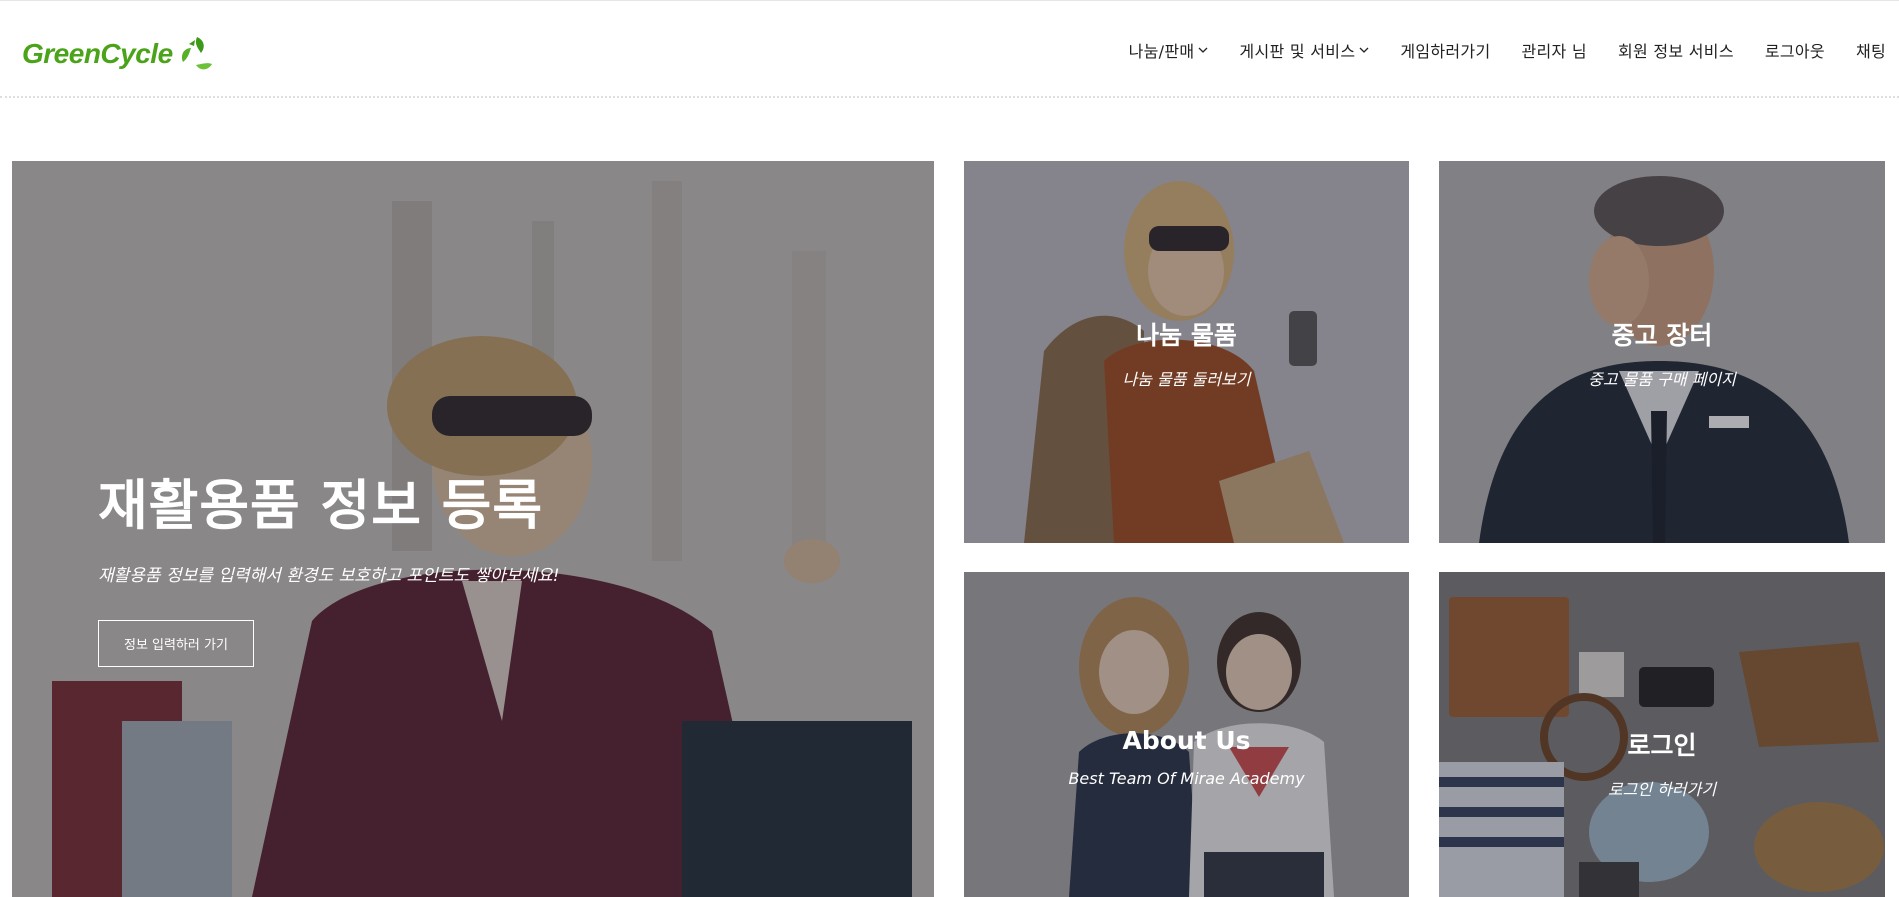  I want to click on tile-login: 로그인 로그인 하러가기, so click(1662, 734).